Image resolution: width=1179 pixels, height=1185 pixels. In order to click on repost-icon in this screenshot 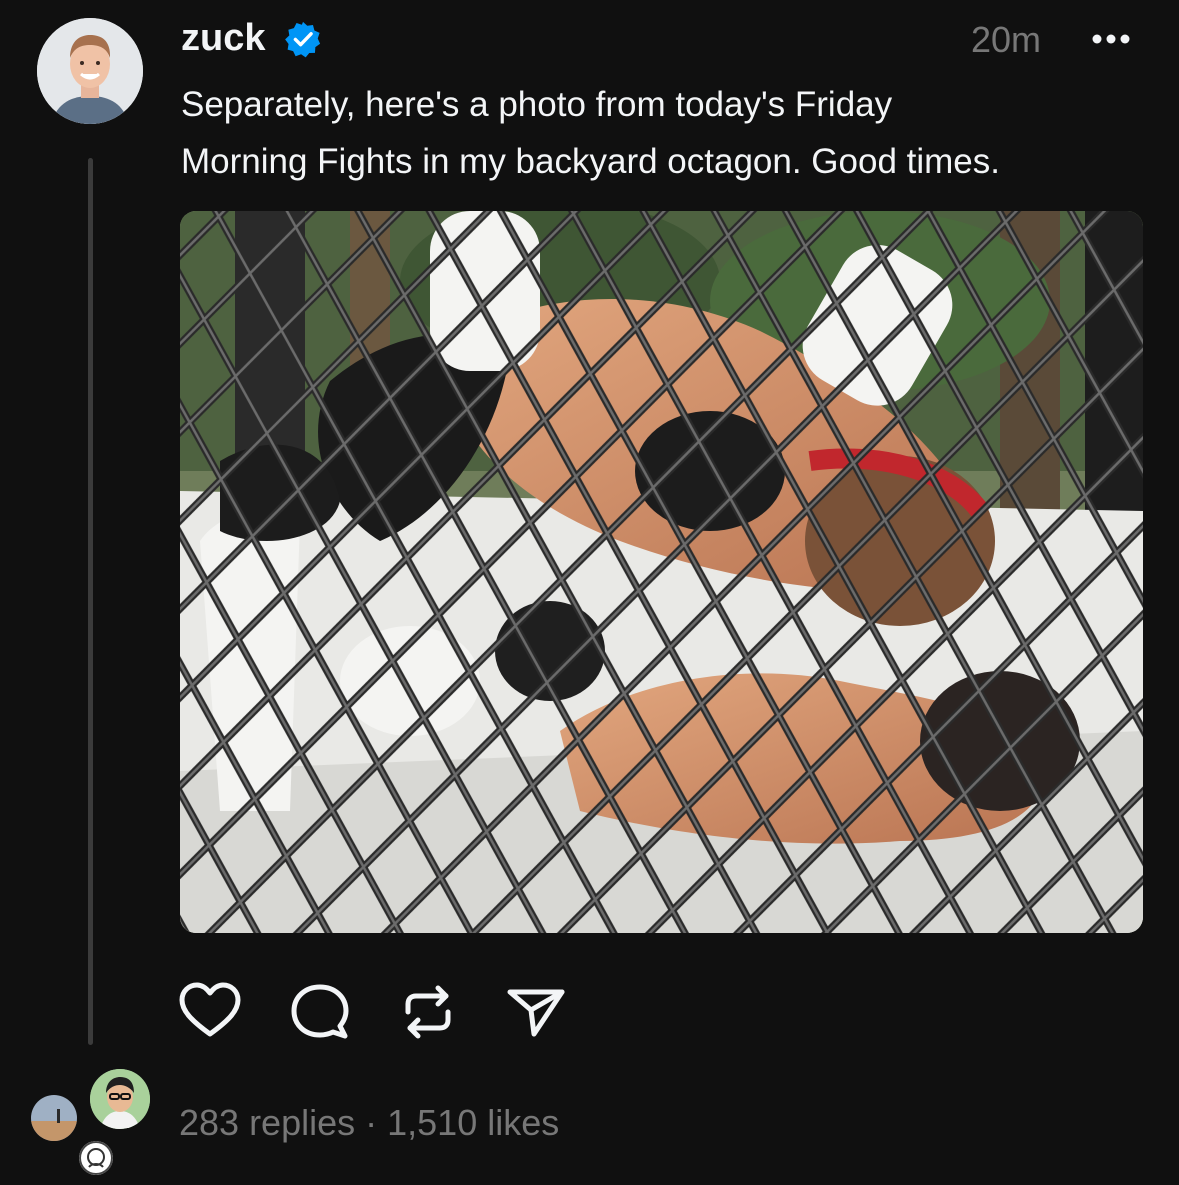, I will do `click(428, 1012)`.